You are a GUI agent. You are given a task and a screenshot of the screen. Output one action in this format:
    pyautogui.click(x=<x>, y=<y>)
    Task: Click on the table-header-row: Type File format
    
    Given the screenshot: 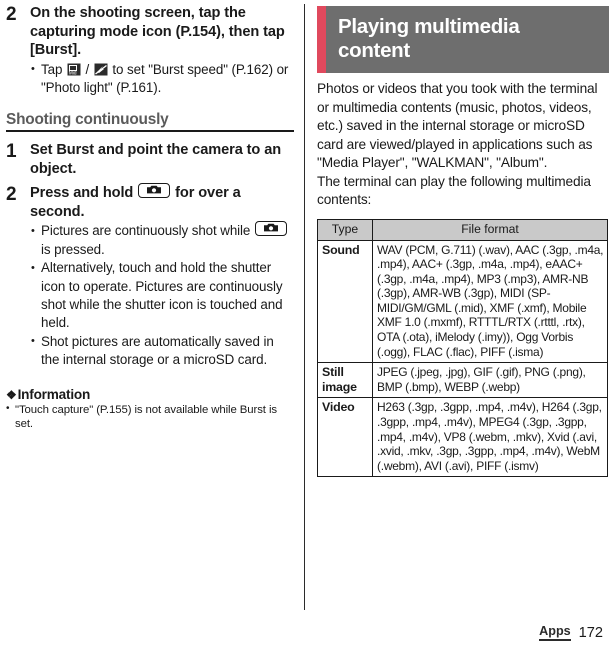 What is the action you would take?
    pyautogui.click(x=462, y=229)
    